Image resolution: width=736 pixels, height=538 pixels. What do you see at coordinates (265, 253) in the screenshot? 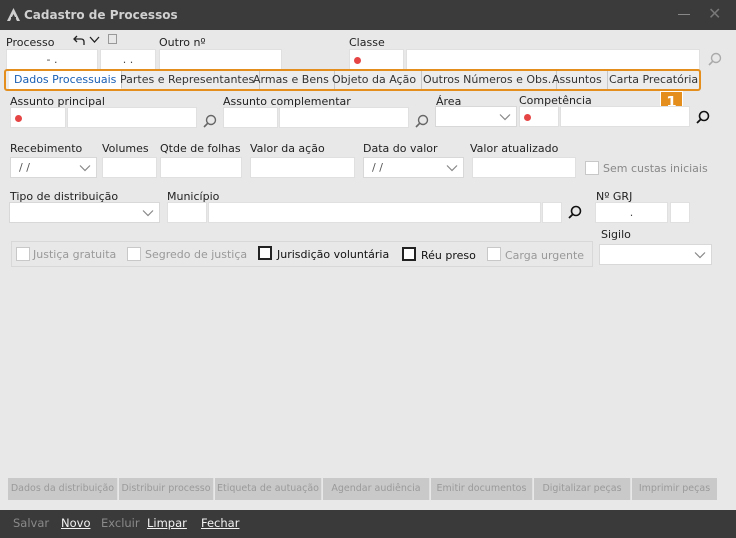
I see `jurisdicao-voluntaria-checkbox` at bounding box center [265, 253].